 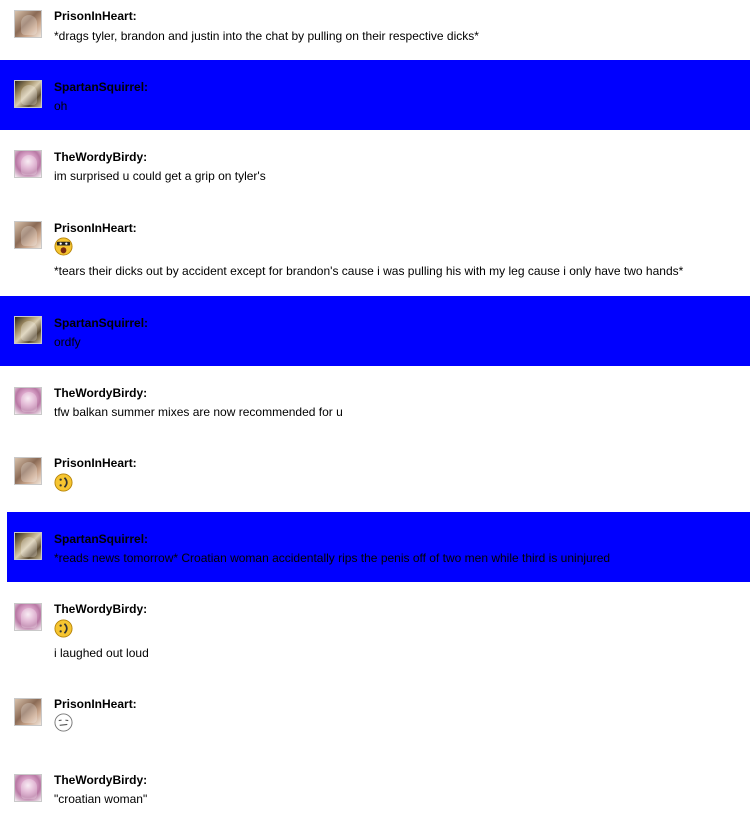 What do you see at coordinates (101, 653) in the screenshot?
I see `message-text: i laughed out loud` at bounding box center [101, 653].